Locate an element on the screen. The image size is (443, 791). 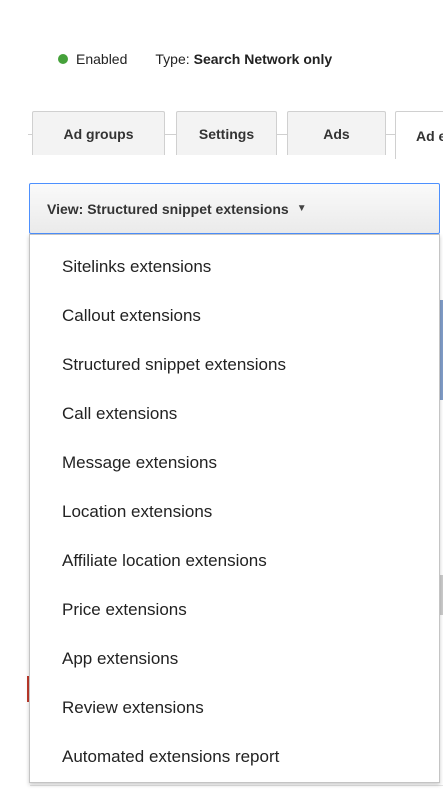
campaign-type: Type: Search Network only is located at coordinates (243, 59).